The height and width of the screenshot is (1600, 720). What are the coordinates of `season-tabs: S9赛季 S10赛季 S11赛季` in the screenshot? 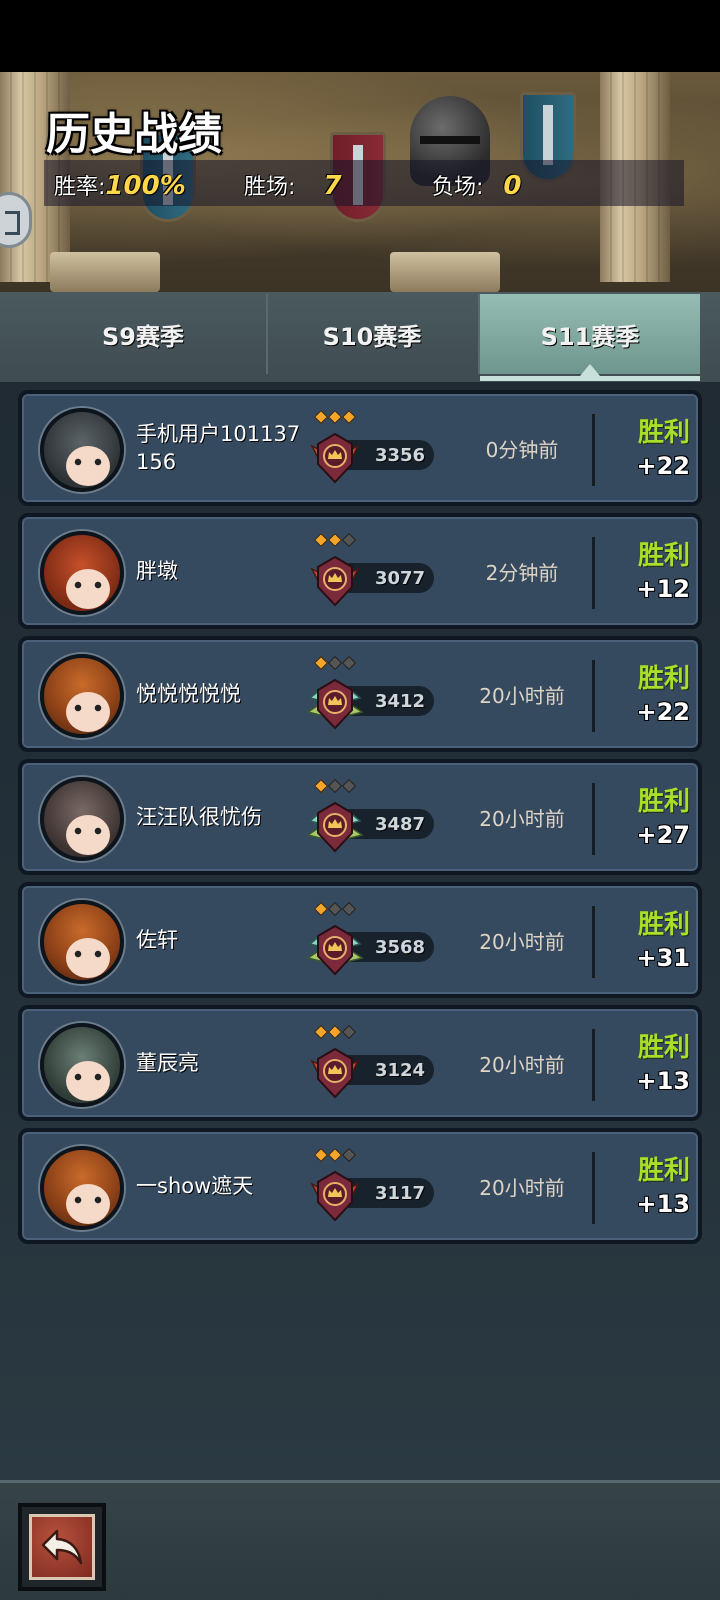 It's located at (360, 337).